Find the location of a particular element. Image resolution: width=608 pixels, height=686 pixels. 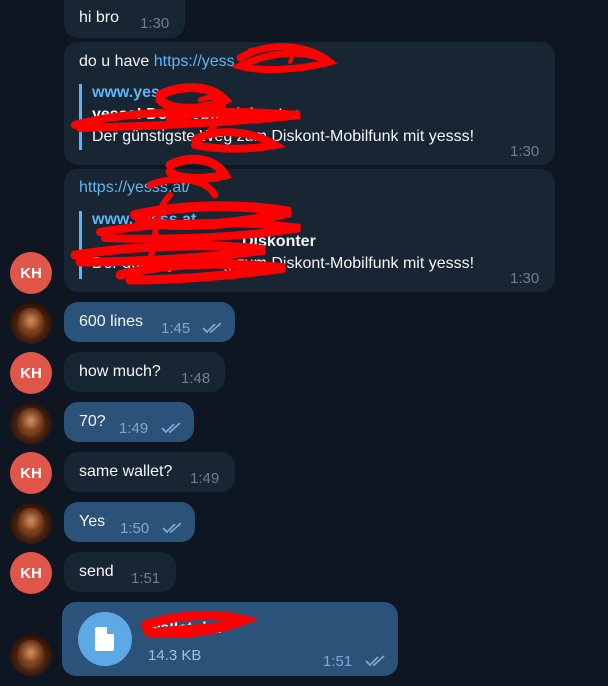

link-preview-site: www.yess is located at coordinates (130, 92).